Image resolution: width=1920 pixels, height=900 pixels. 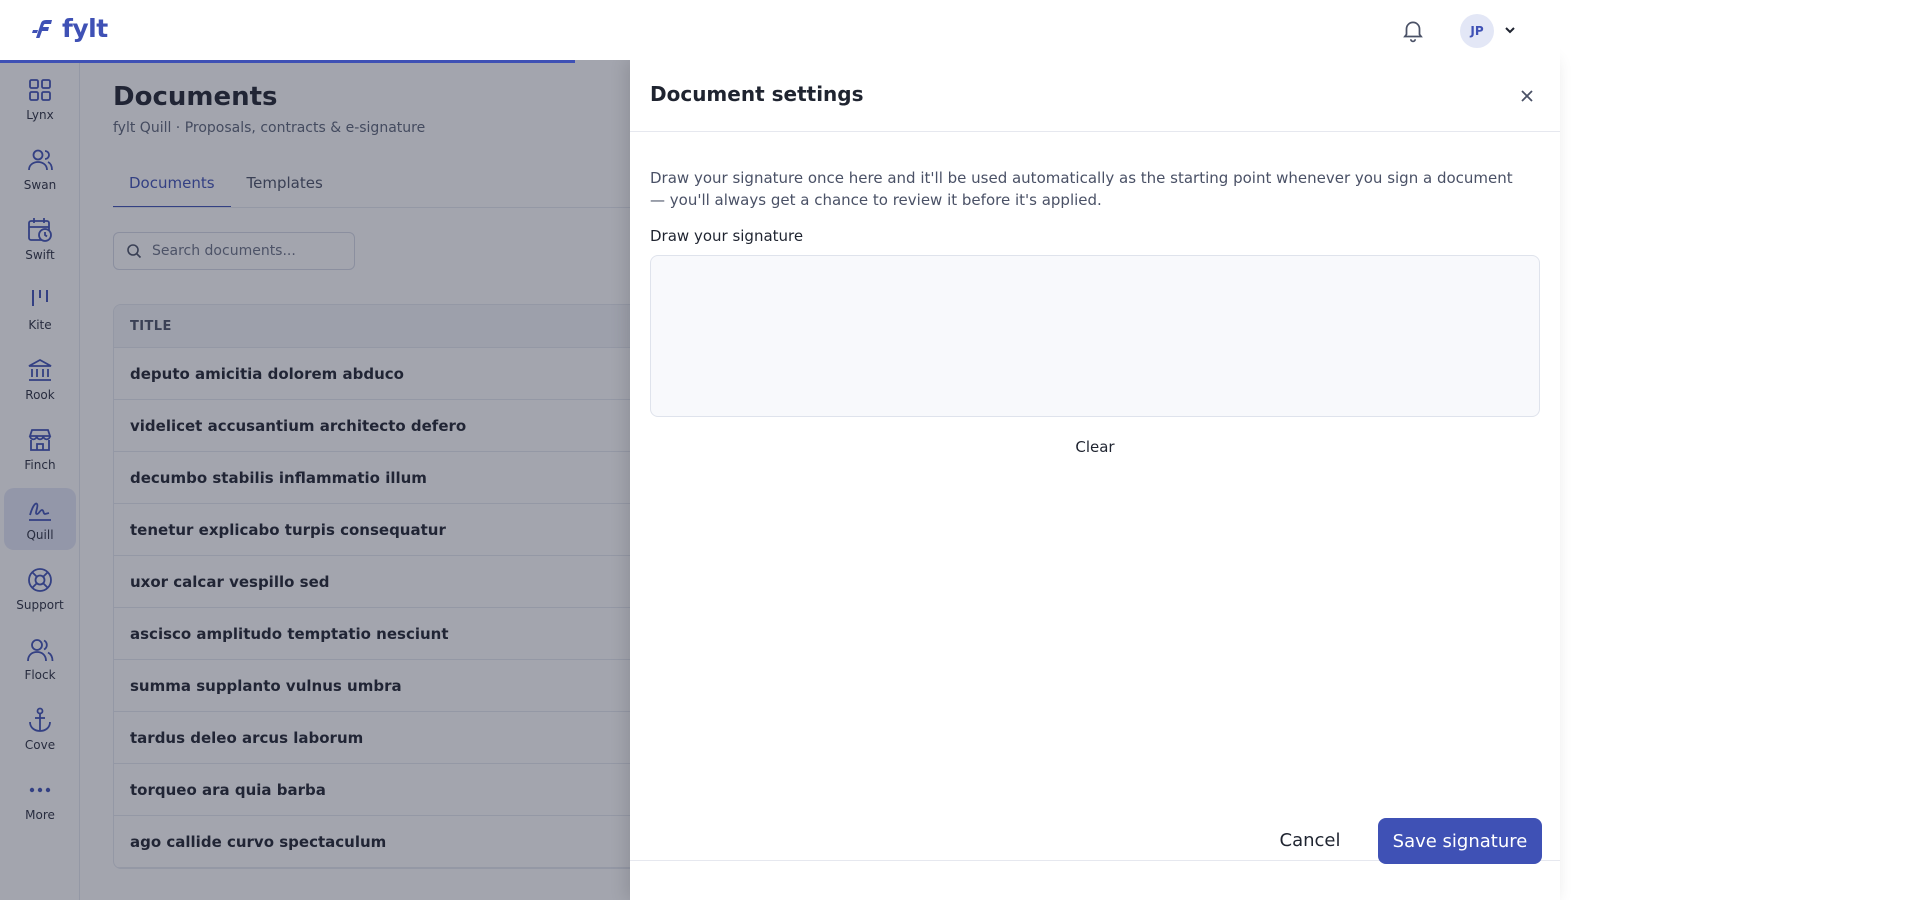 I want to click on close-icon, so click(x=1527, y=96).